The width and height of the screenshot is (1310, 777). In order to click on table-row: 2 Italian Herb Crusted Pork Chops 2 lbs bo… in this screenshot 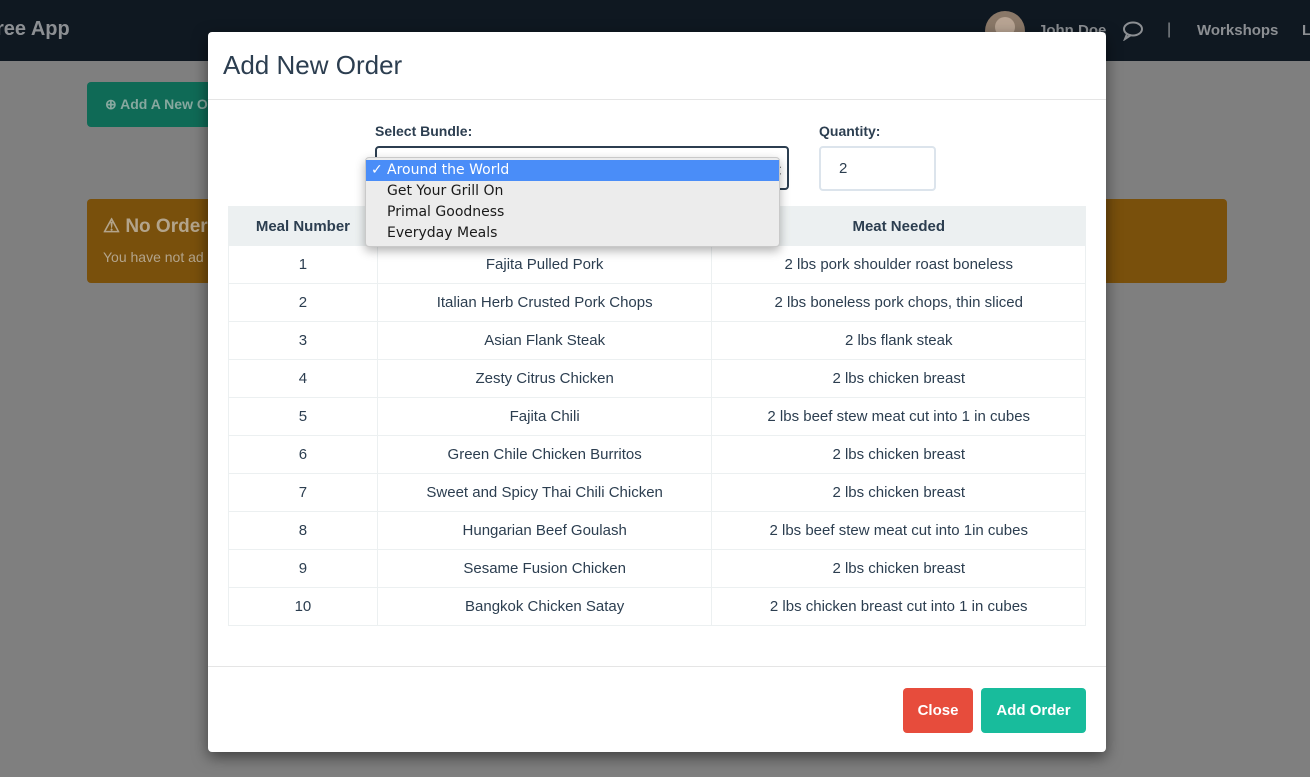, I will do `click(657, 302)`.